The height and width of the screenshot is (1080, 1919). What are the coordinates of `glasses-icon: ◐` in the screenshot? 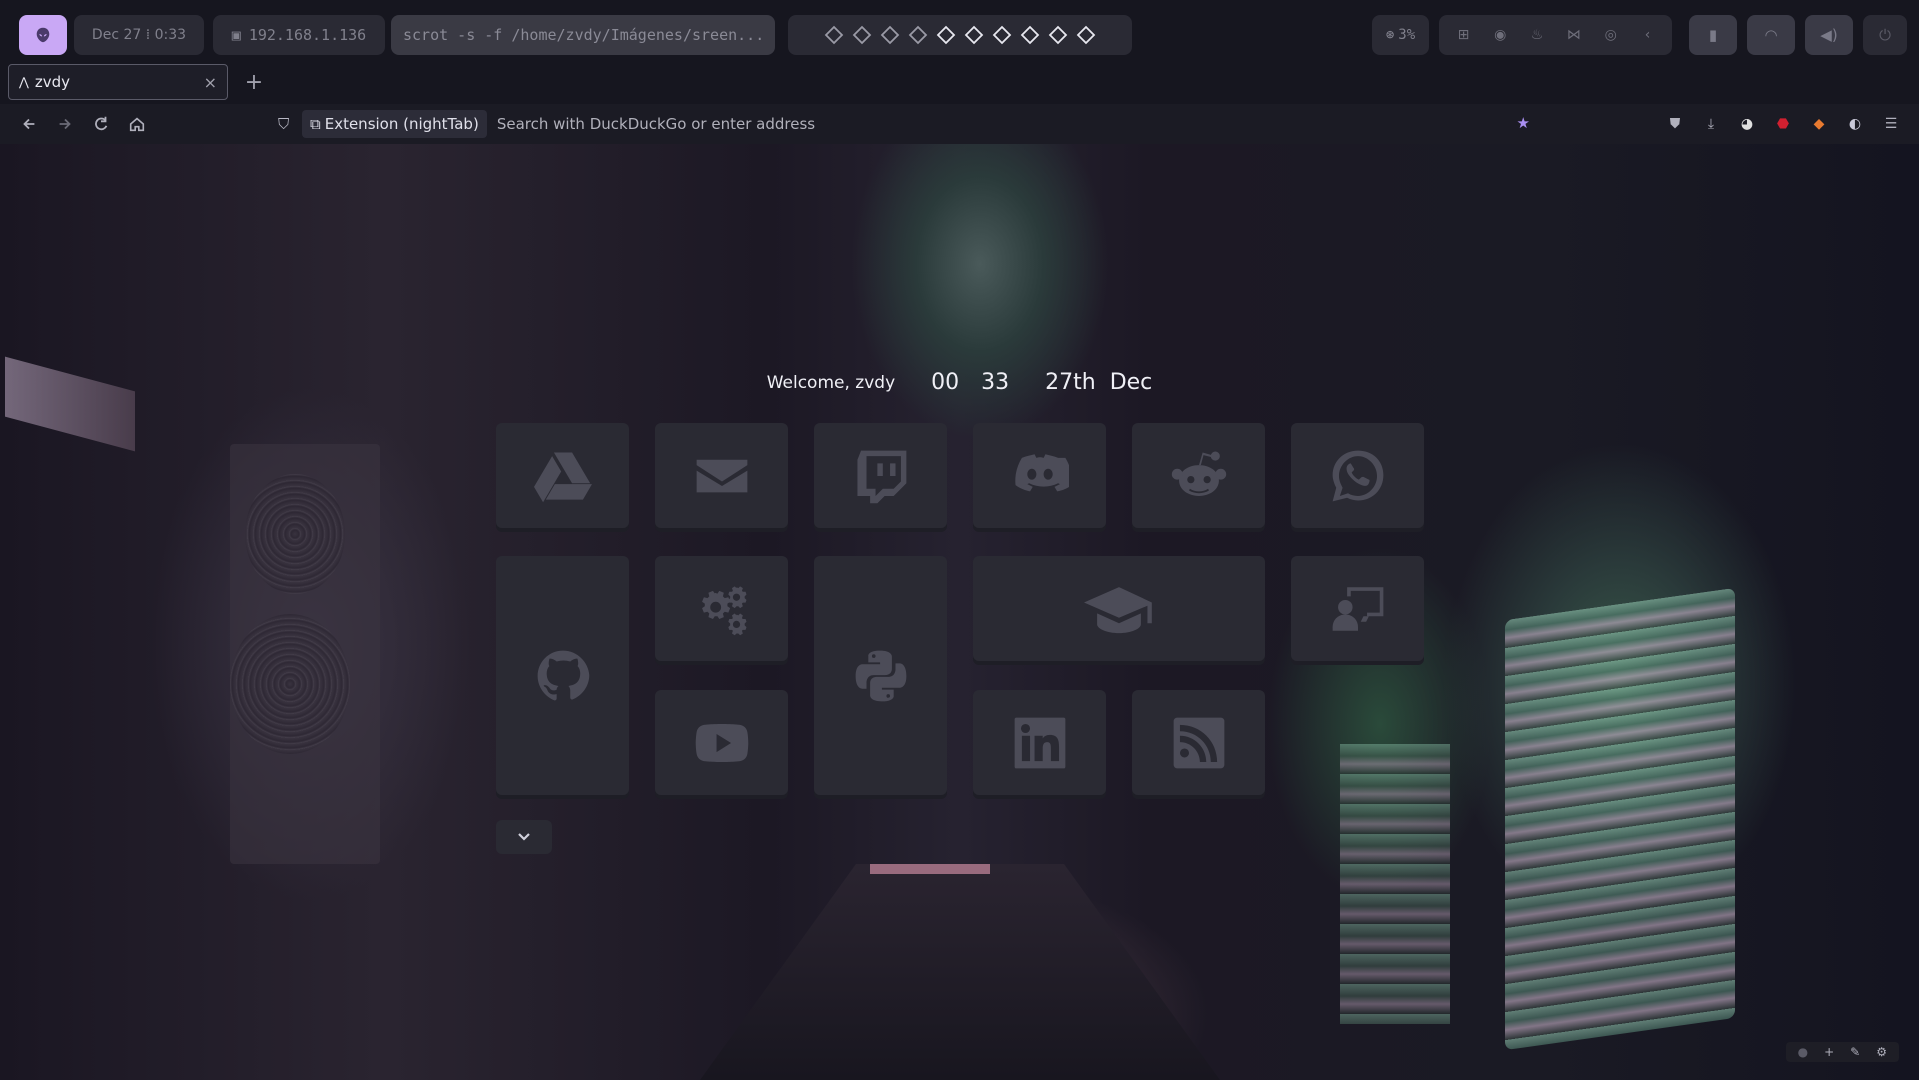 It's located at (1855, 124).